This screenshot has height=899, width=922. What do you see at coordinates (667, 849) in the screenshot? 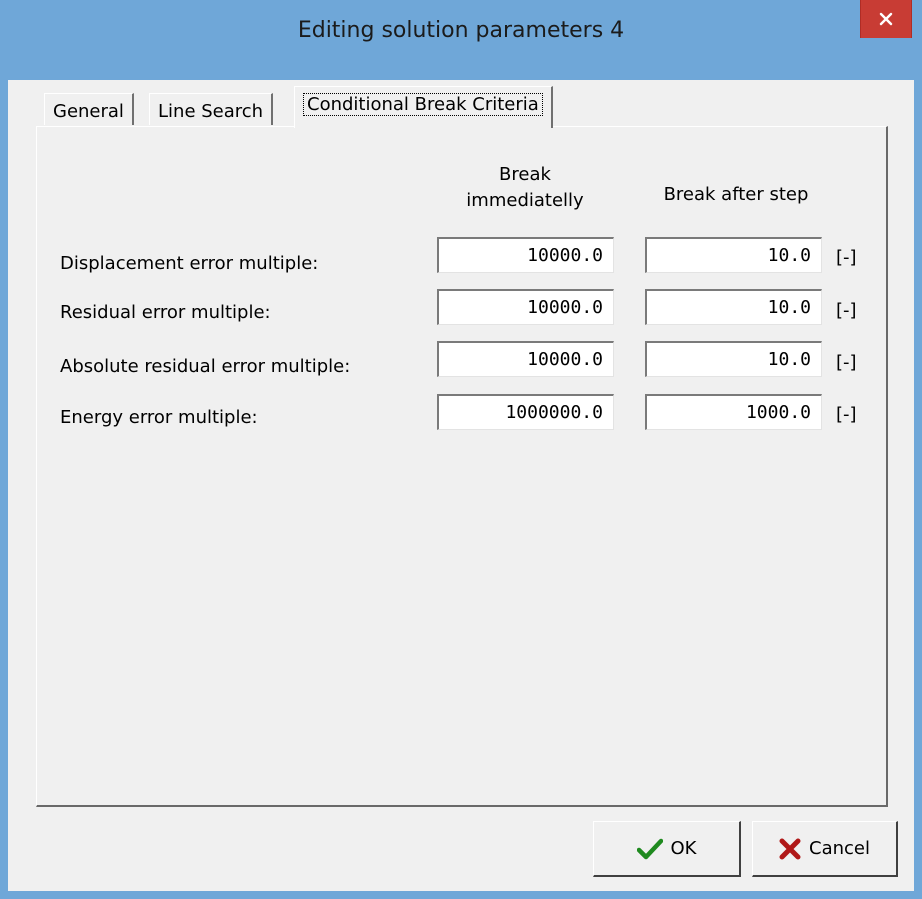
I see `ok-button: OK` at bounding box center [667, 849].